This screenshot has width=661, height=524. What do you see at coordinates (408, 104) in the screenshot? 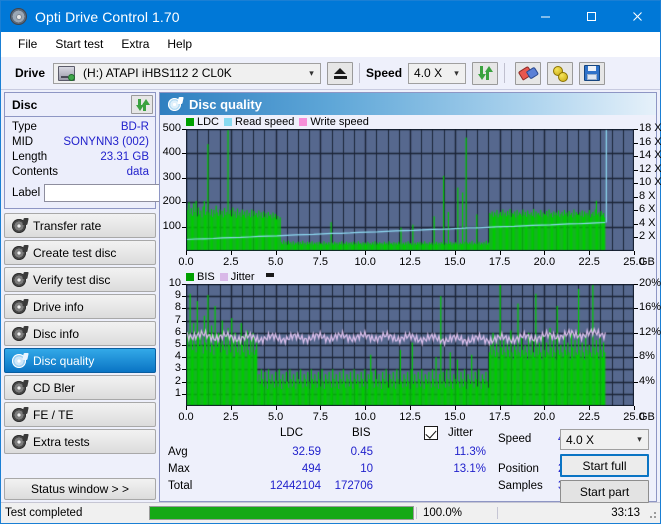
I see `panel-header: Disc quality` at bounding box center [408, 104].